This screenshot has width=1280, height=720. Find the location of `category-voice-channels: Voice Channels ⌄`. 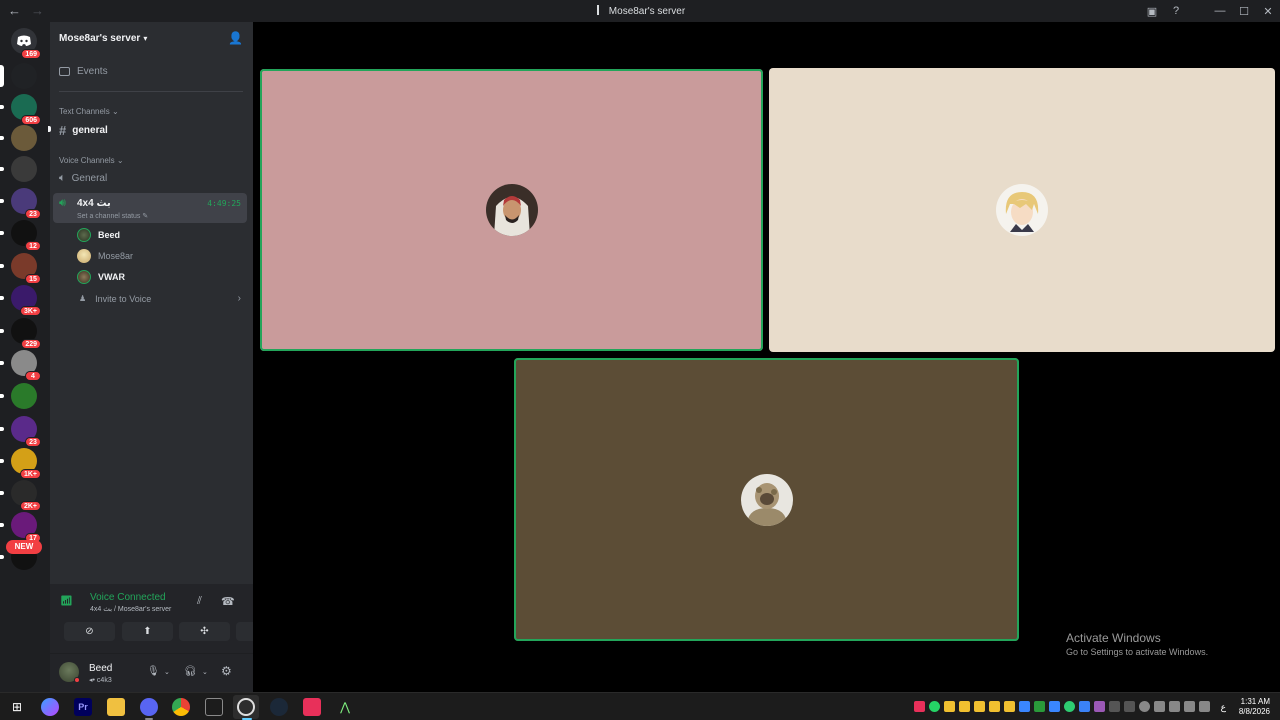

category-voice-channels: Voice Channels ⌄ is located at coordinates (91, 160).